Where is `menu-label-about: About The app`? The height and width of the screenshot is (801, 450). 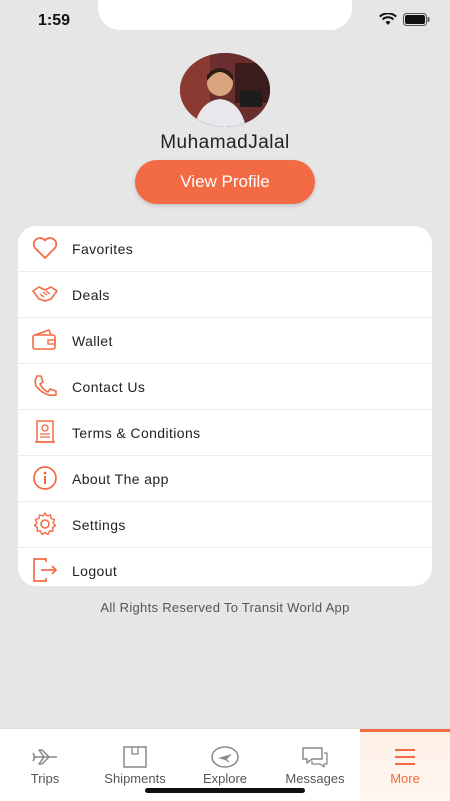 menu-label-about: About The app is located at coordinates (120, 478).